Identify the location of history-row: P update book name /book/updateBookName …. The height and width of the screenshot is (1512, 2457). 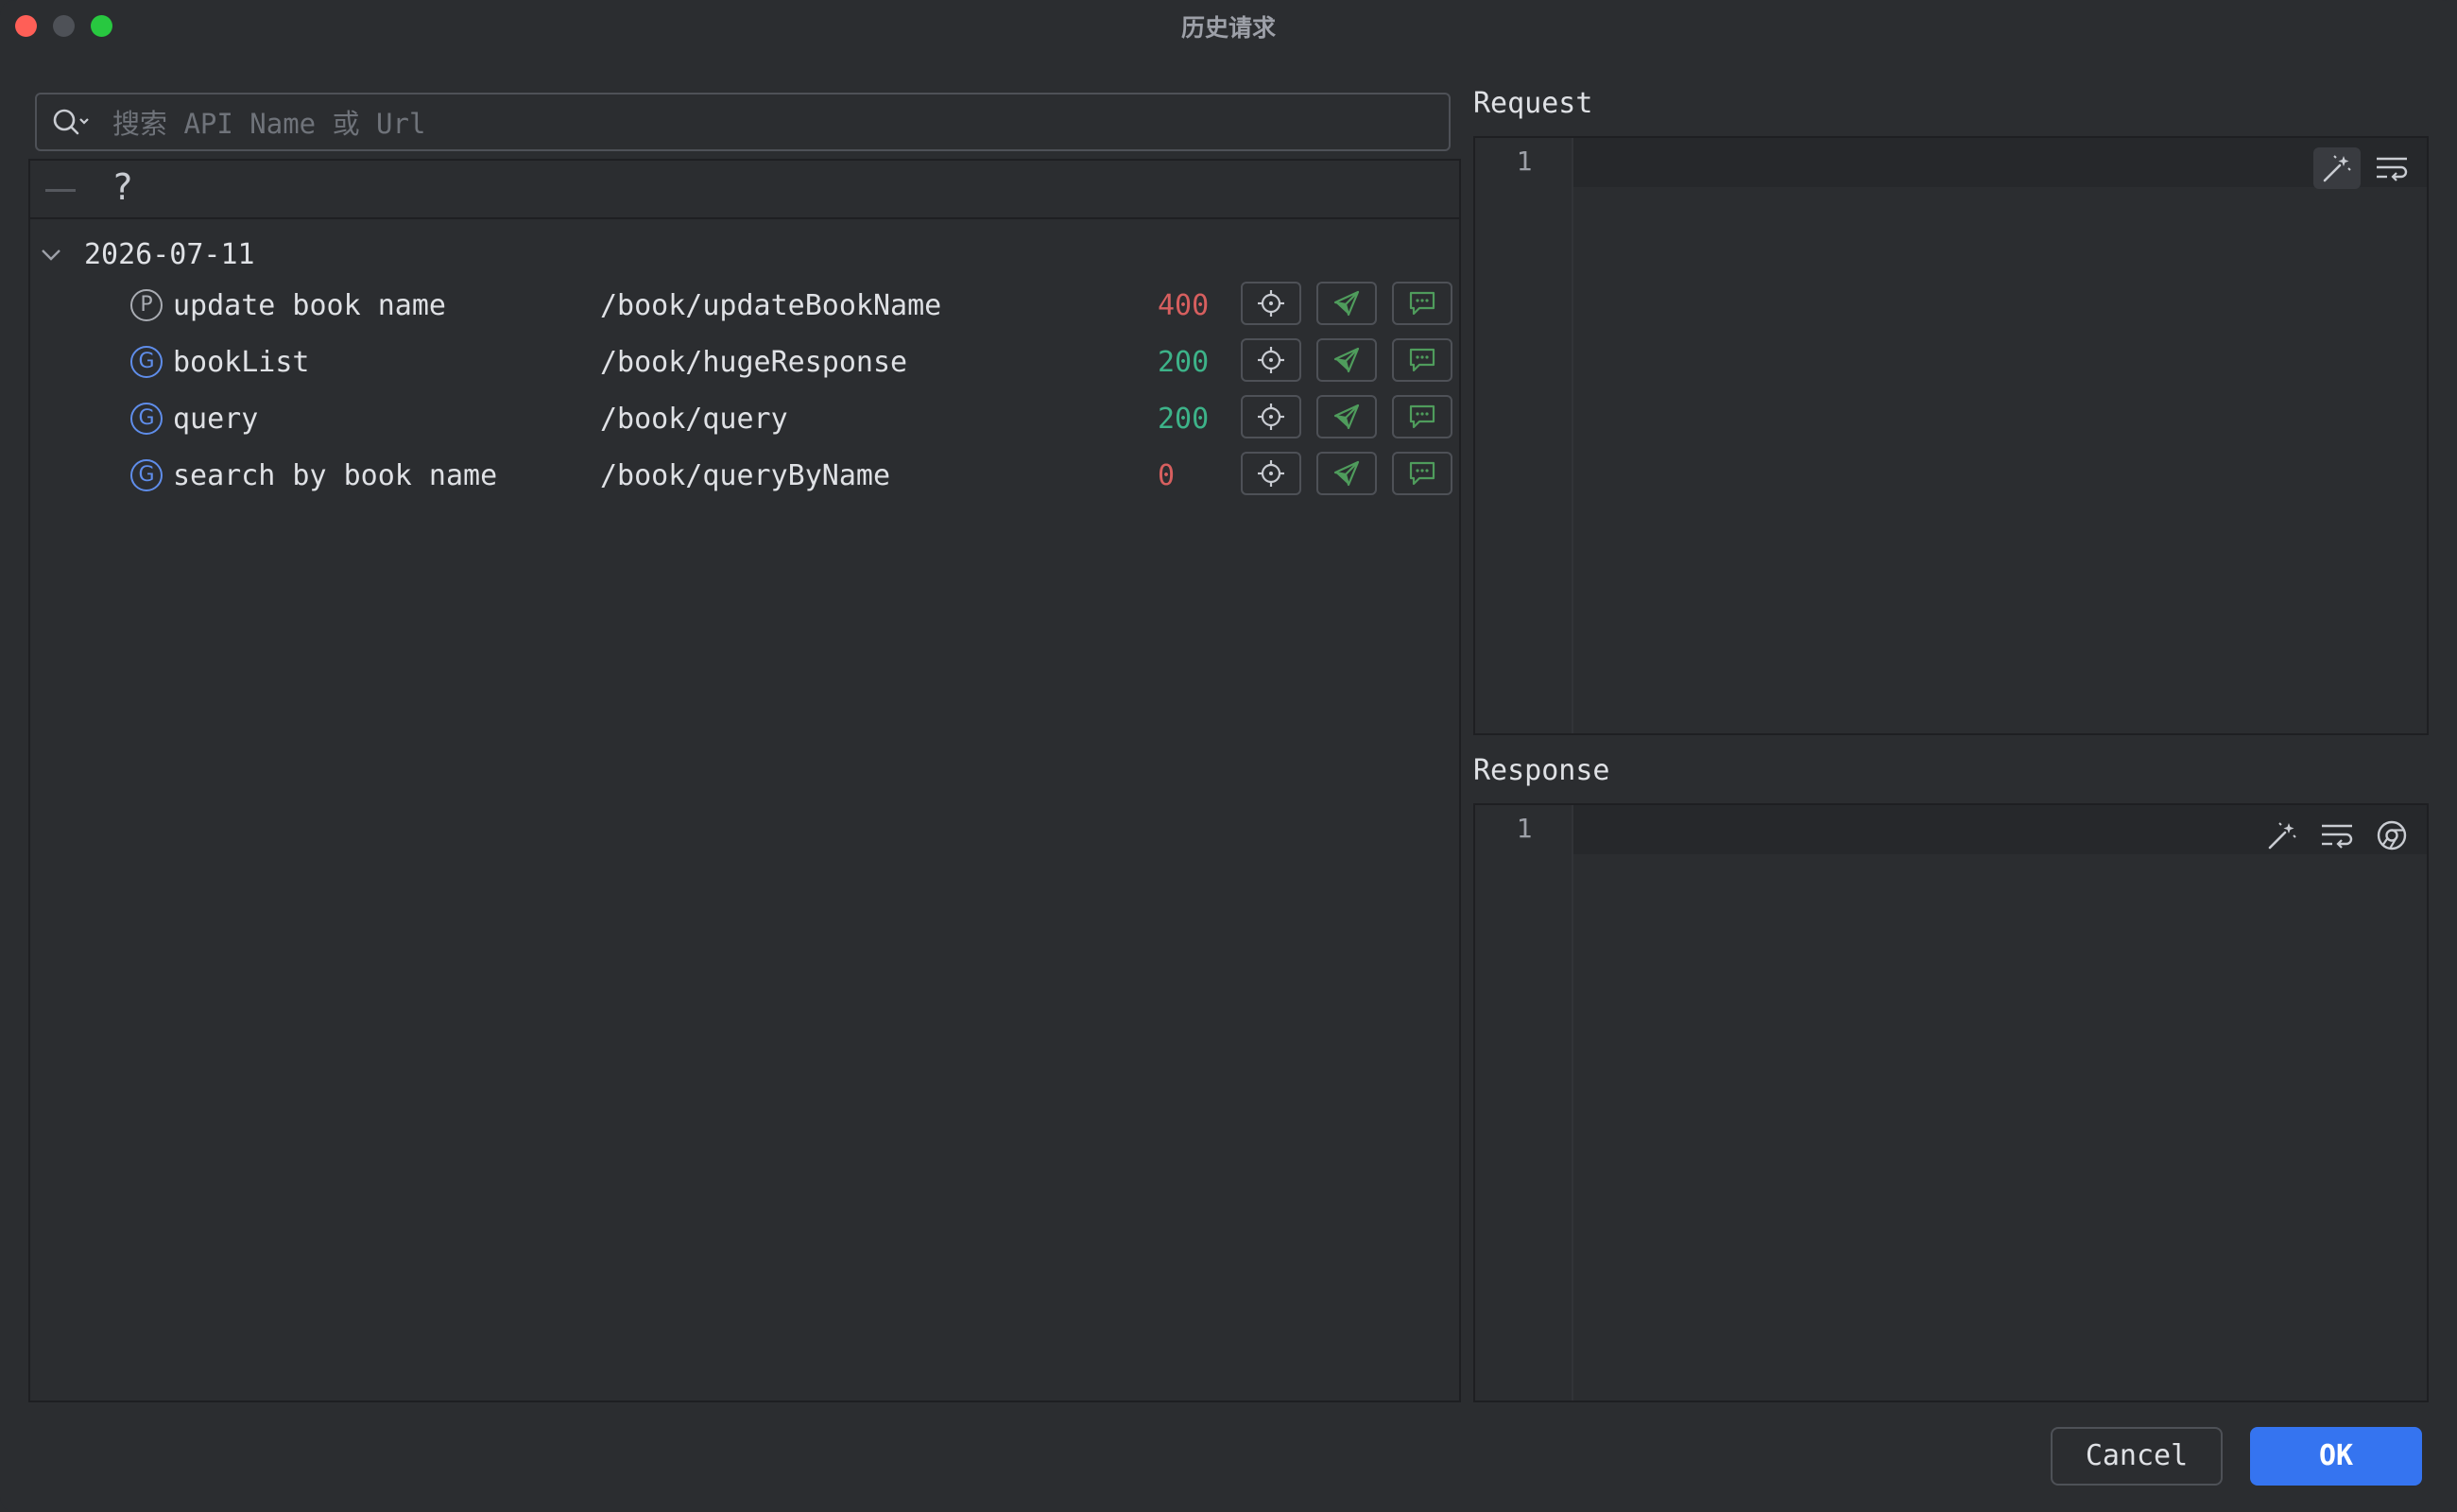
(744, 308).